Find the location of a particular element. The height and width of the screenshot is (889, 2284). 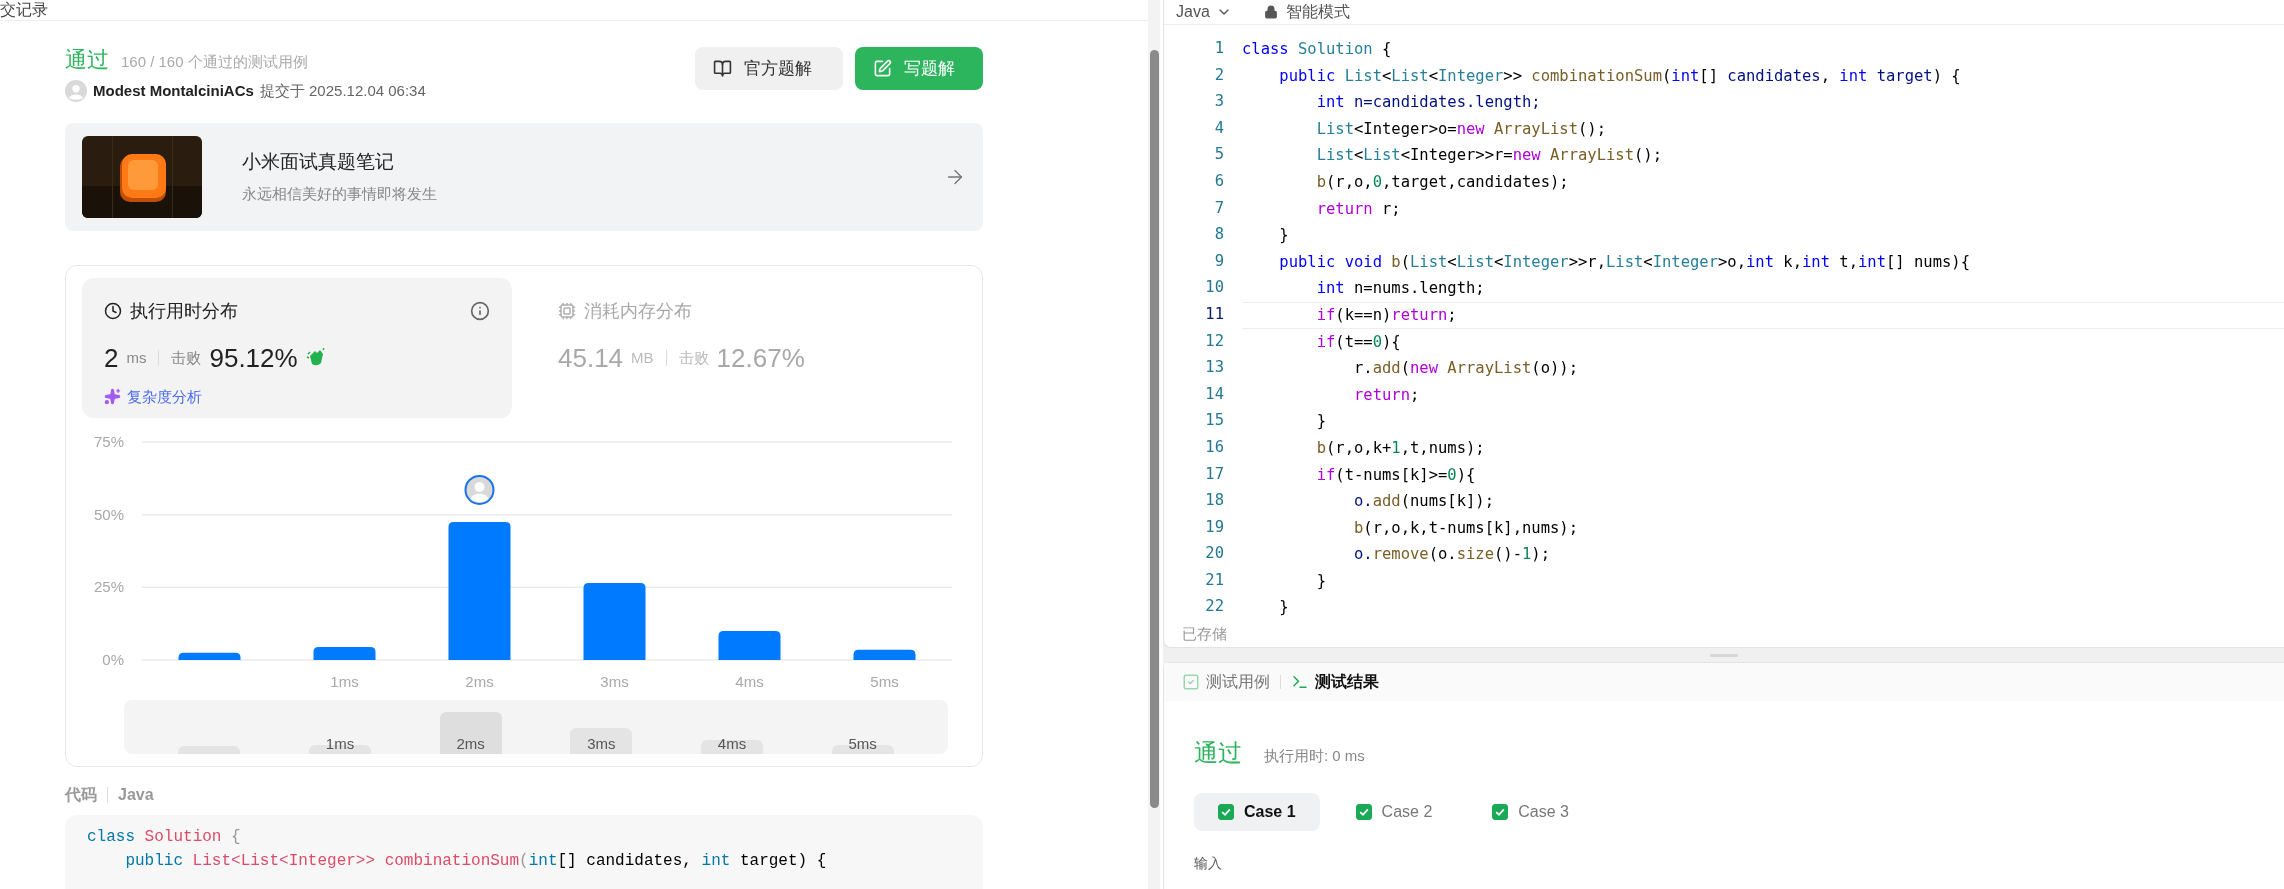

overview-label: 4ms is located at coordinates (732, 744).